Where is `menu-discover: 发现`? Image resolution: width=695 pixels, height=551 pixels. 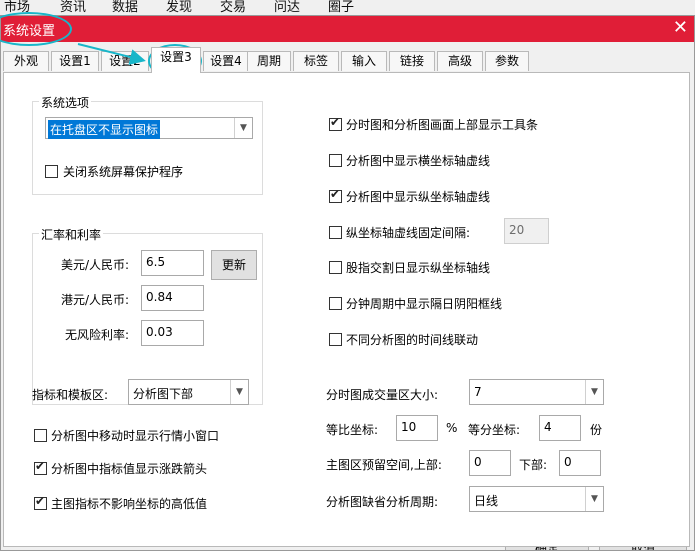
menu-discover: 发现 is located at coordinates (179, 7).